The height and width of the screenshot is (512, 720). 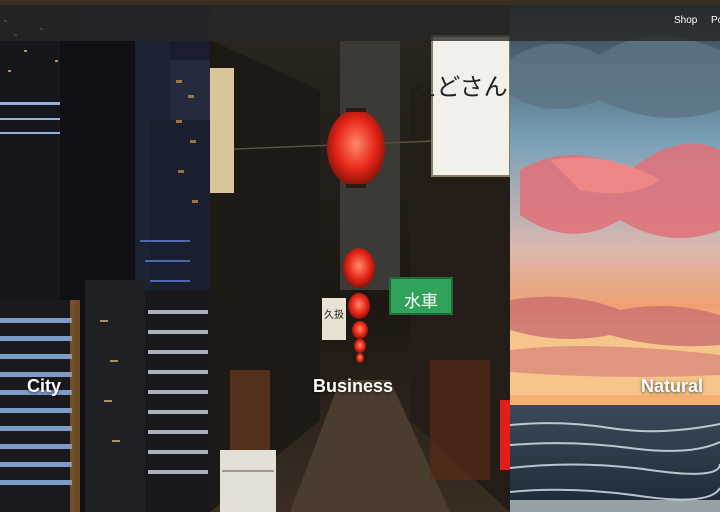 What do you see at coordinates (334, 315) in the screenshot?
I see `vertical-sign-text: 久扱` at bounding box center [334, 315].